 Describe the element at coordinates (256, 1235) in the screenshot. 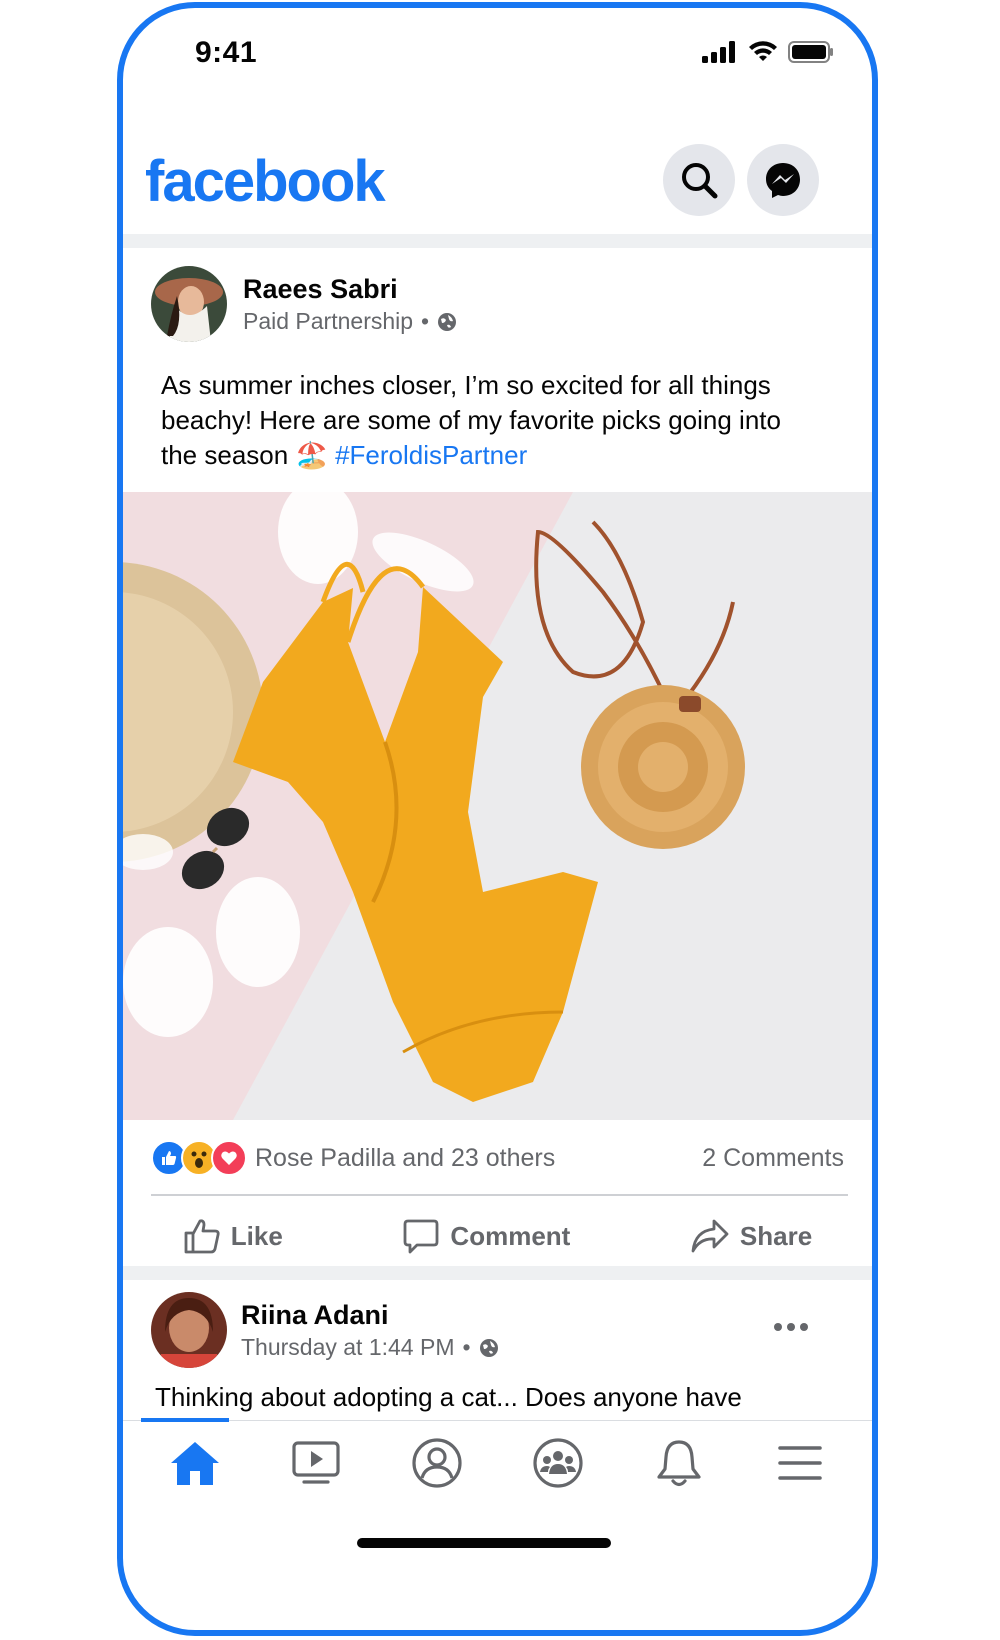

I see `like-label: Like` at that location.